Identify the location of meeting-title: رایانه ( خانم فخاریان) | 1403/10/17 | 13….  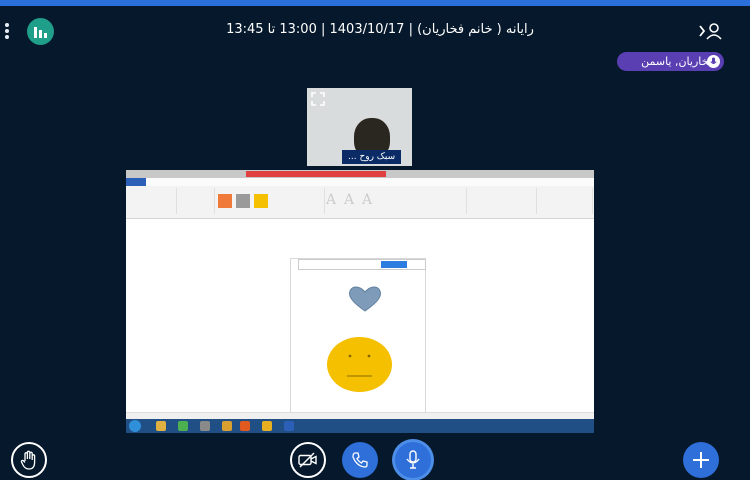
(380, 29).